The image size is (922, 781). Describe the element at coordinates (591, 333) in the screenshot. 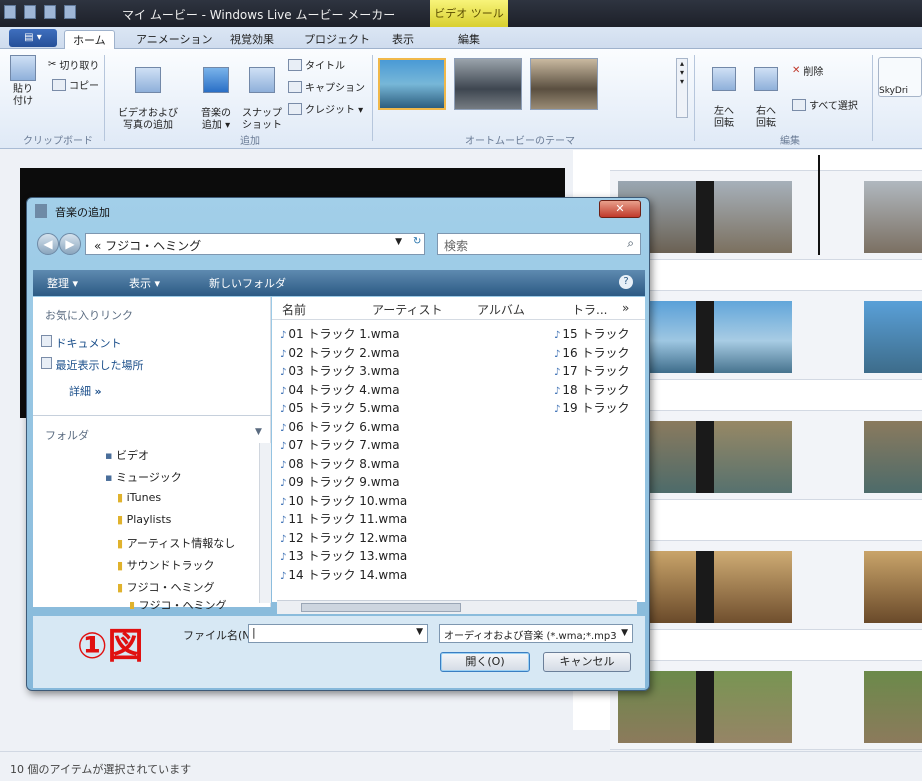

I see `file-item: 15 トラック` at that location.